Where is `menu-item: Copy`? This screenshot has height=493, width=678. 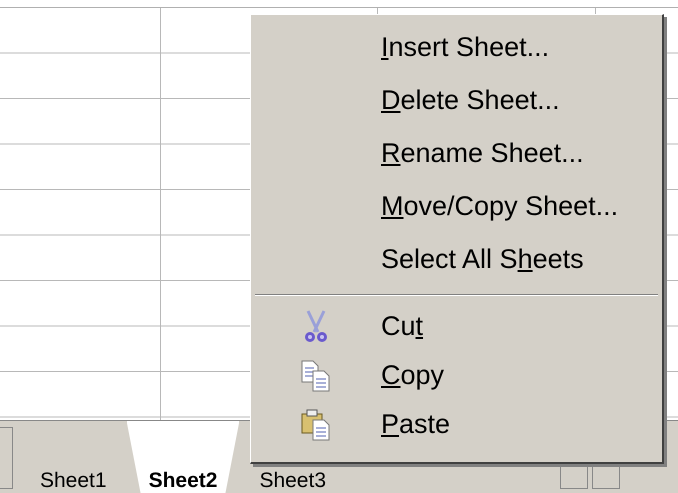
menu-item: Copy is located at coordinates (412, 375).